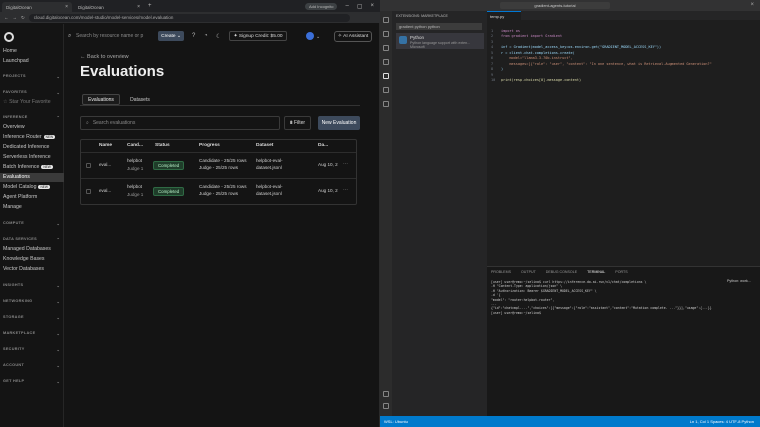 The height and width of the screenshot is (427, 760). Describe the element at coordinates (555, 5) in the screenshot. I see `command-center: gradient-agents-tutorial` at that location.